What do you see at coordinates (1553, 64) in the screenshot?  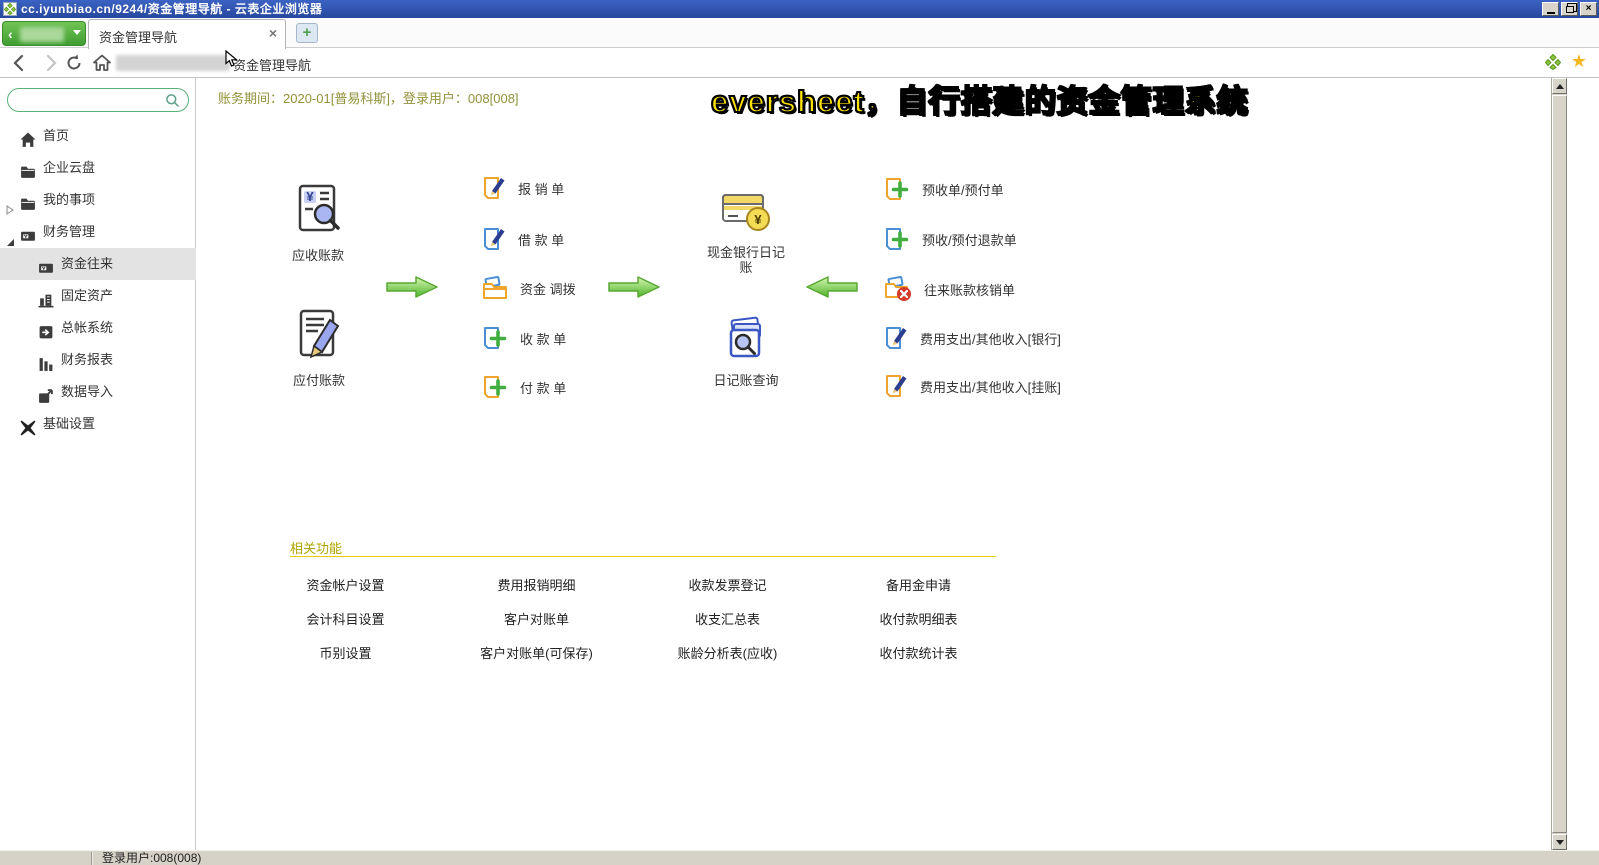 I see `site-logo-icon` at bounding box center [1553, 64].